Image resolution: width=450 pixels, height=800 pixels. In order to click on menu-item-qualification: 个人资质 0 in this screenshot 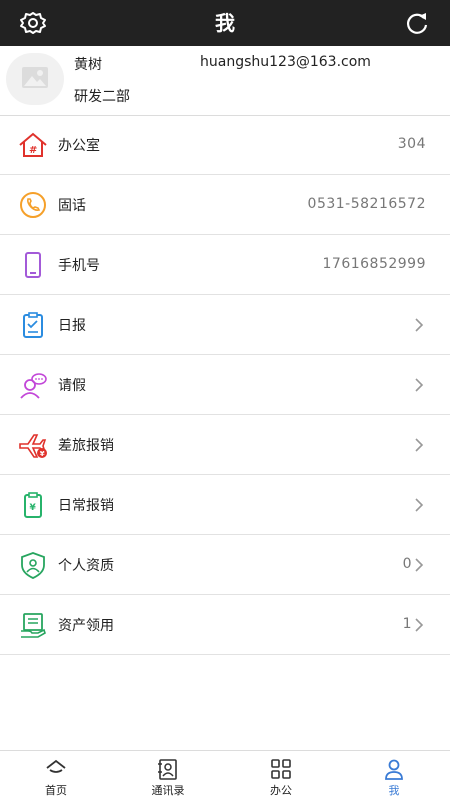, I will do `click(225, 565)`.